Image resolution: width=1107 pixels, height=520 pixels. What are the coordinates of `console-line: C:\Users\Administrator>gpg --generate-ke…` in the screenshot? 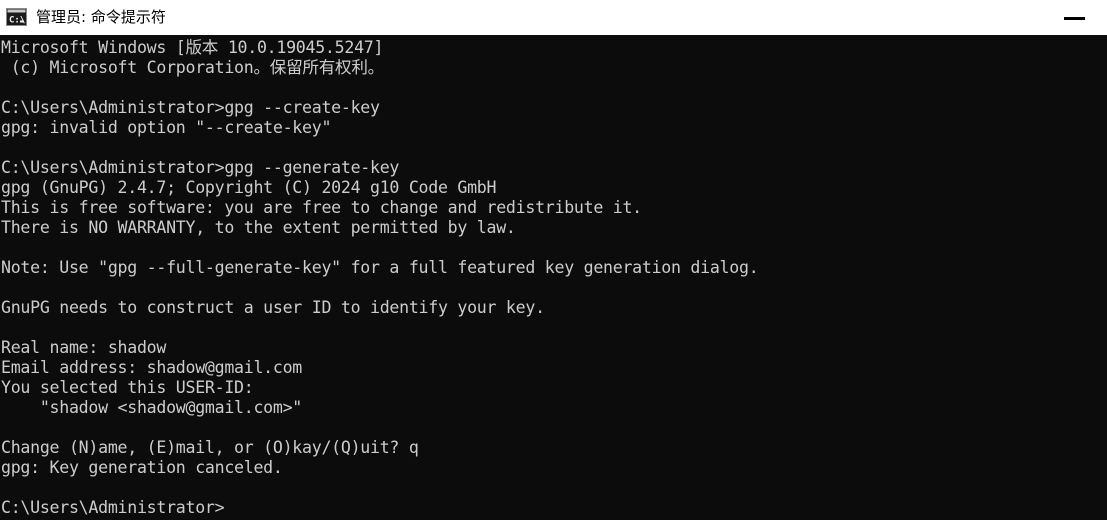 It's located at (200, 167).